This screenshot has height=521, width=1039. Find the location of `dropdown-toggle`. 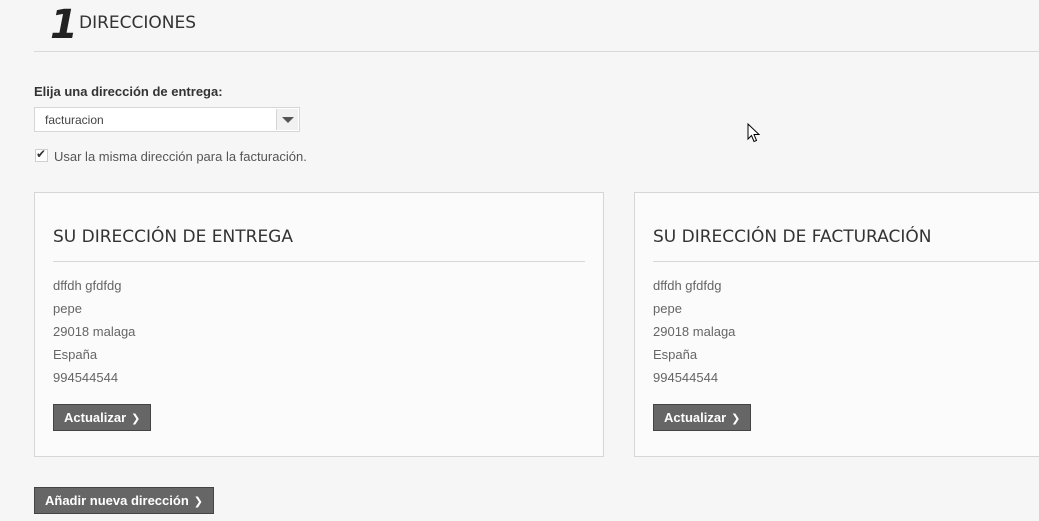

dropdown-toggle is located at coordinates (287, 119).